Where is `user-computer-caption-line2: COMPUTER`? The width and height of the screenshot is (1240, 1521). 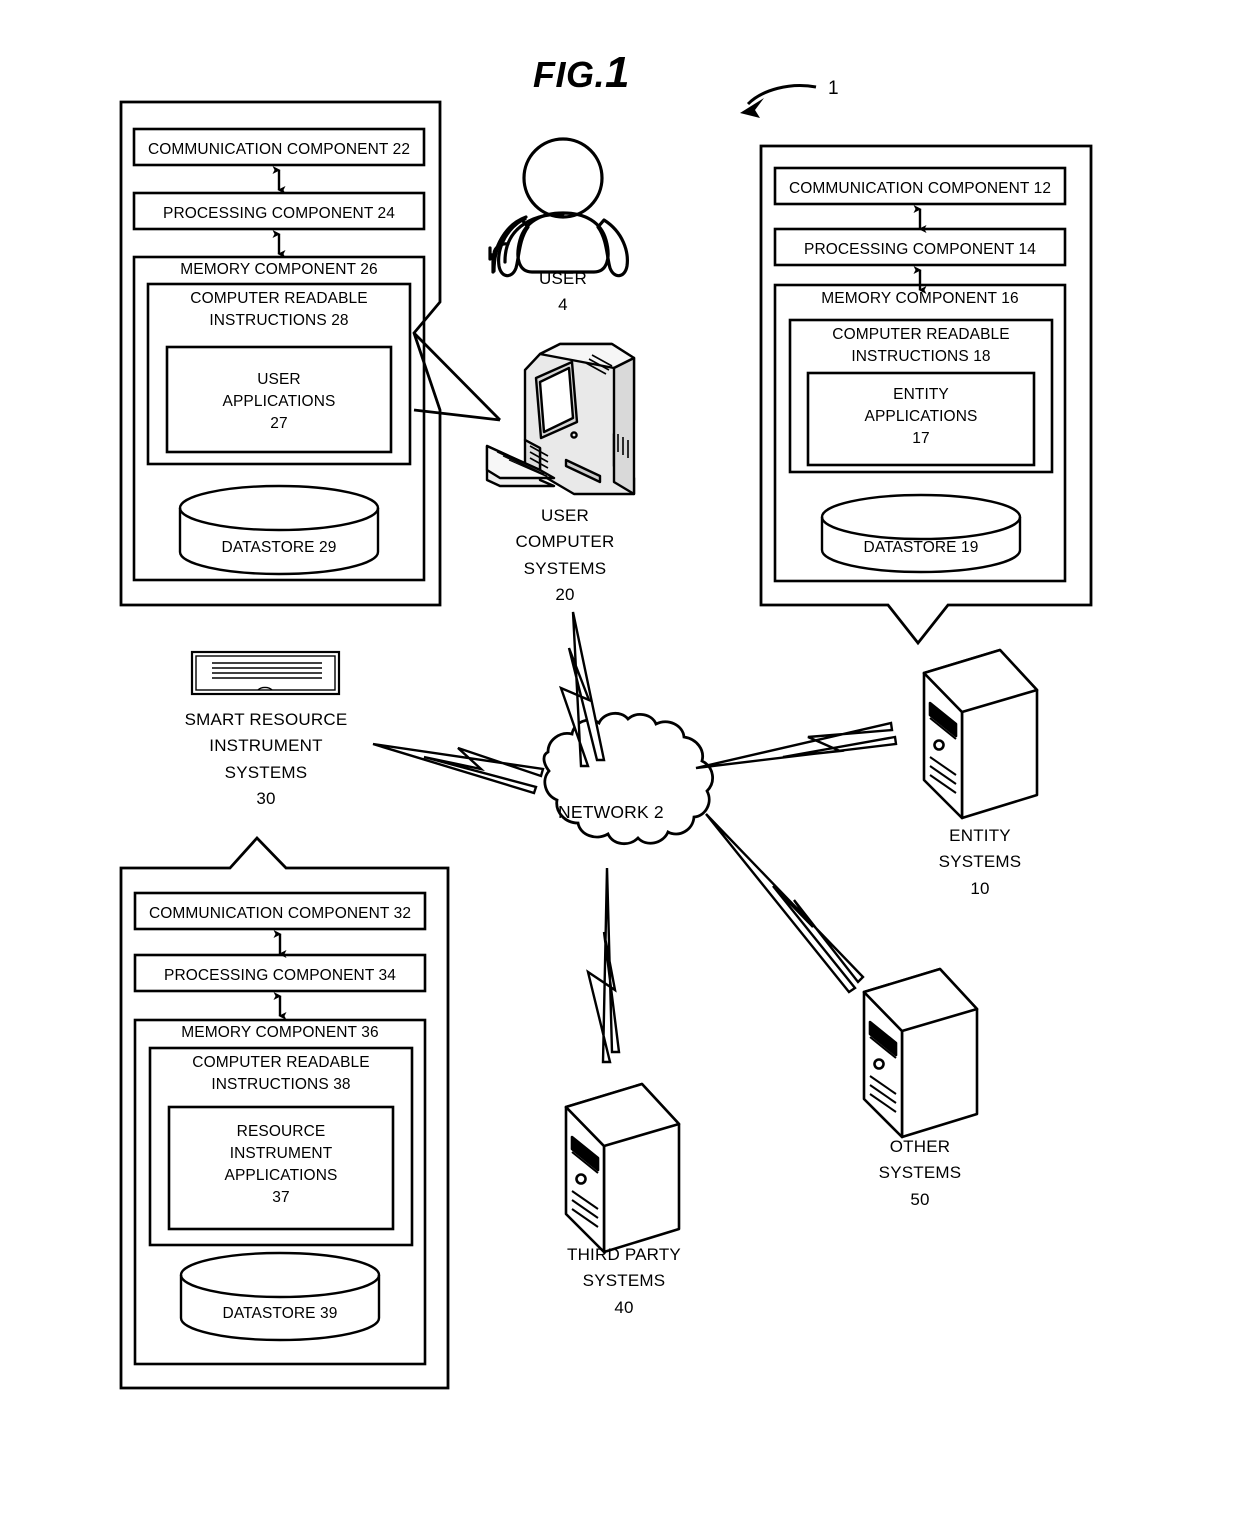 user-computer-caption-line2: COMPUTER is located at coordinates (565, 542).